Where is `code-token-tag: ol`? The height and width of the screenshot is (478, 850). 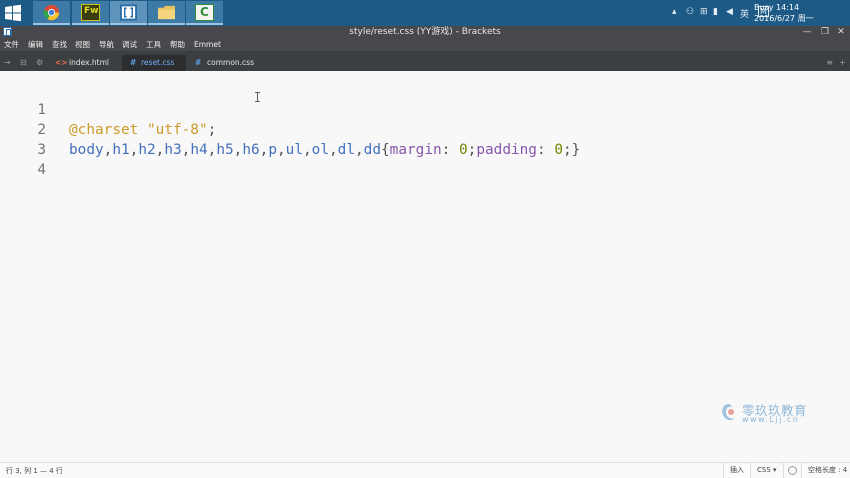 code-token-tag: ol is located at coordinates (320, 150).